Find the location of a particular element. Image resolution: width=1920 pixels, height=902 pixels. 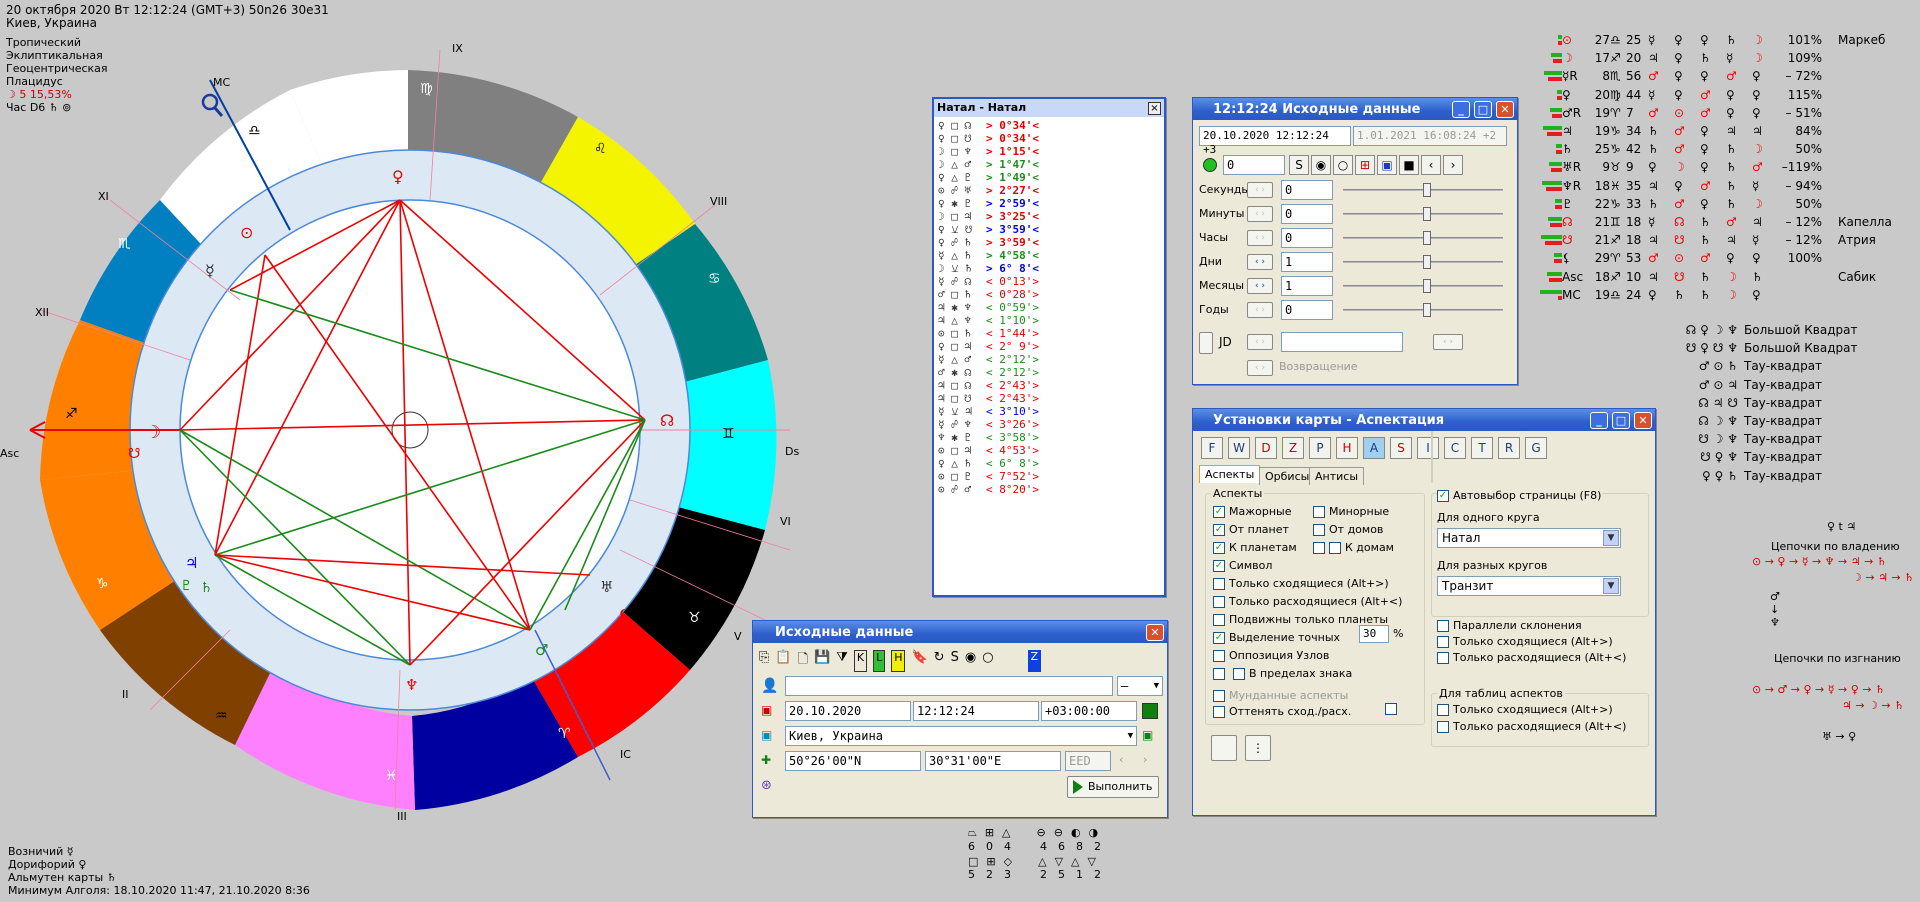

aspect-row: ☽ ⚺ ♄ > 6° 8'< is located at coordinates (1049, 268).